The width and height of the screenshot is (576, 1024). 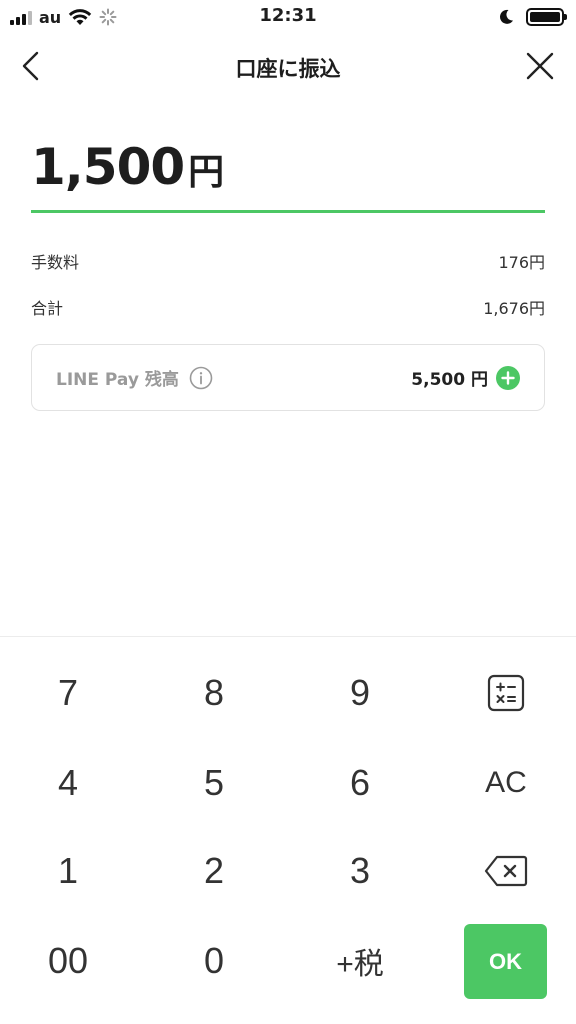 What do you see at coordinates (288, 377) in the screenshot?
I see `balance-card: LINE Pay 残高 5,500 円` at bounding box center [288, 377].